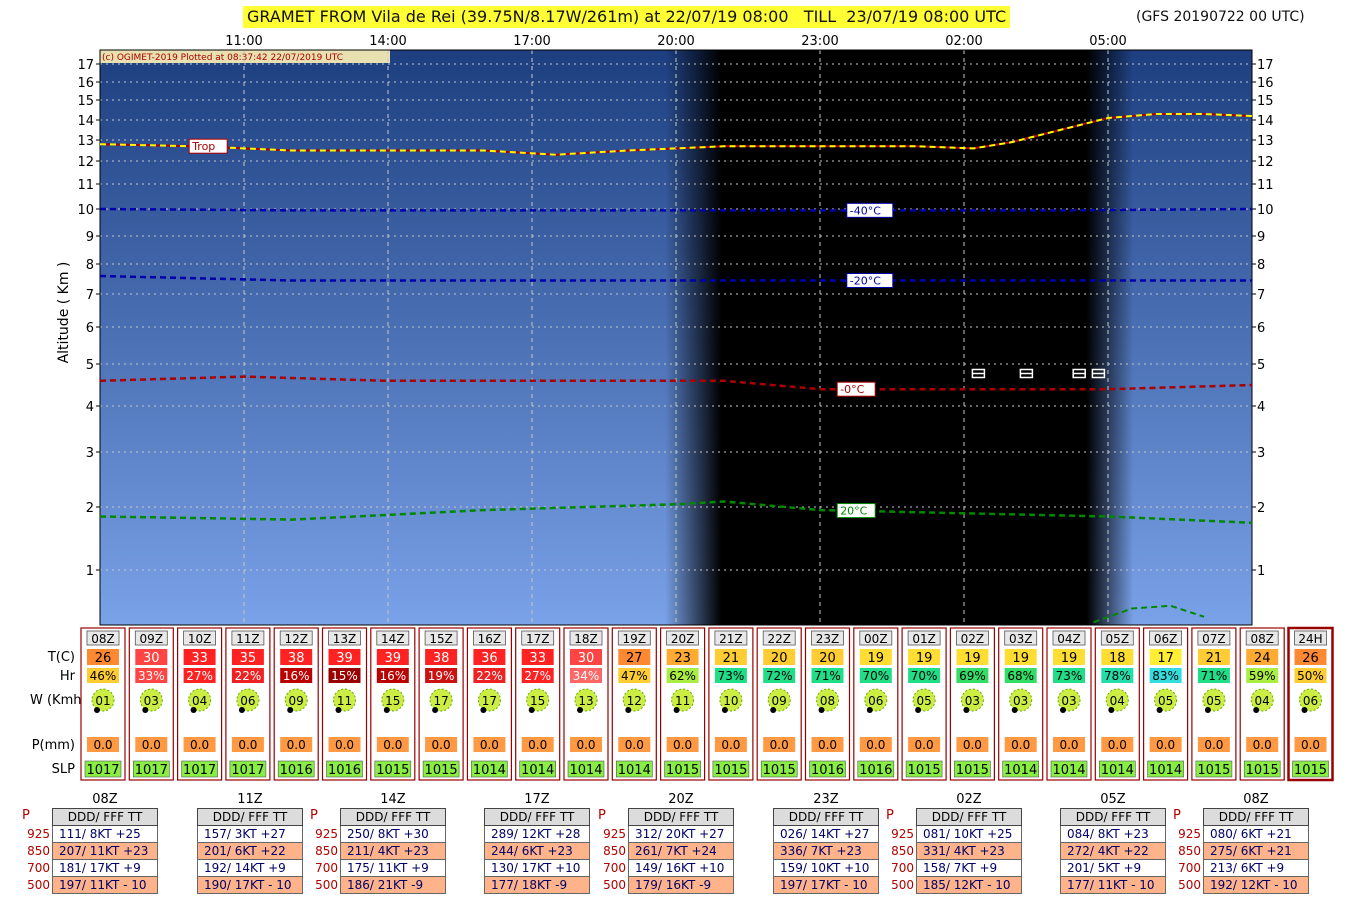  I want to click on upper-table-row: 850 331/ 4KT +23, so click(956, 851).